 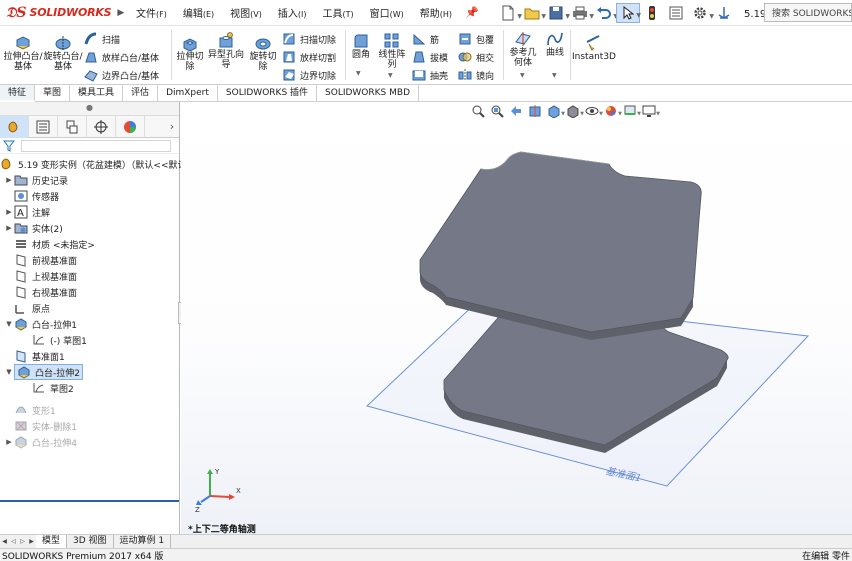 What do you see at coordinates (89, 324) in the screenshot?
I see `tree-item-boss-extrude1: ▼ 凸台-拉伸1` at bounding box center [89, 324].